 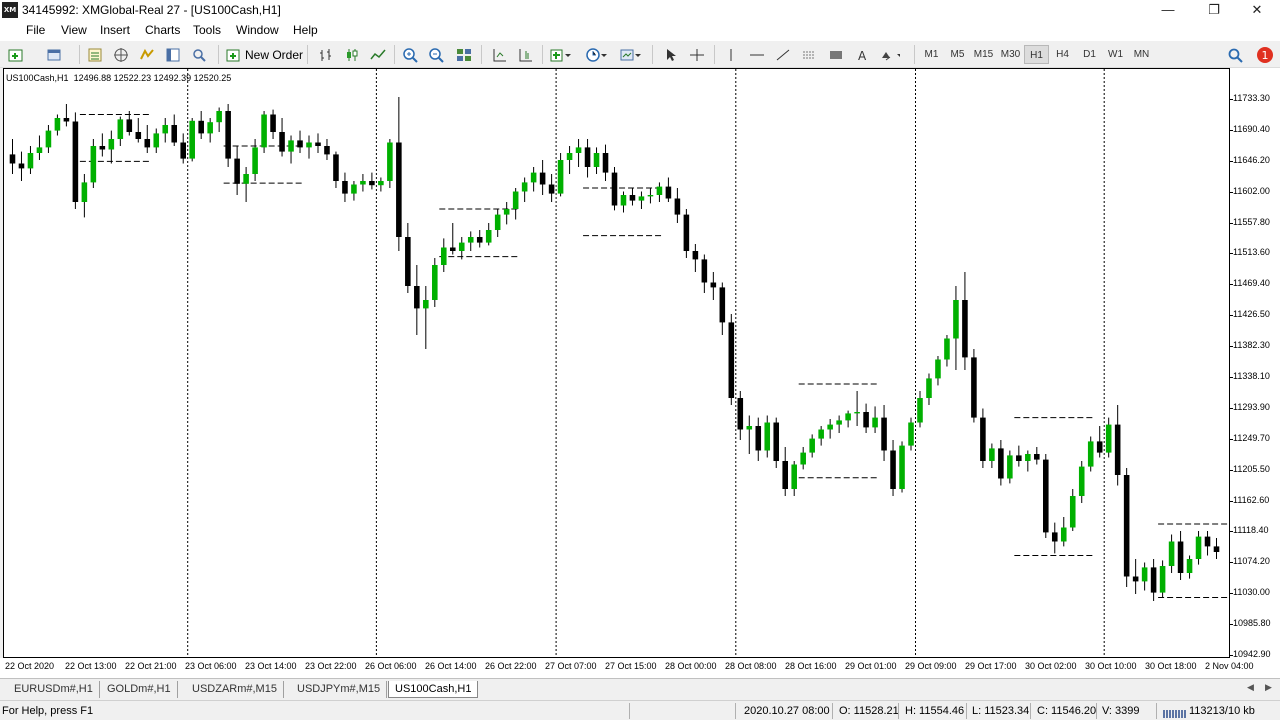 I want to click on menu-window: Window, so click(x=257, y=30).